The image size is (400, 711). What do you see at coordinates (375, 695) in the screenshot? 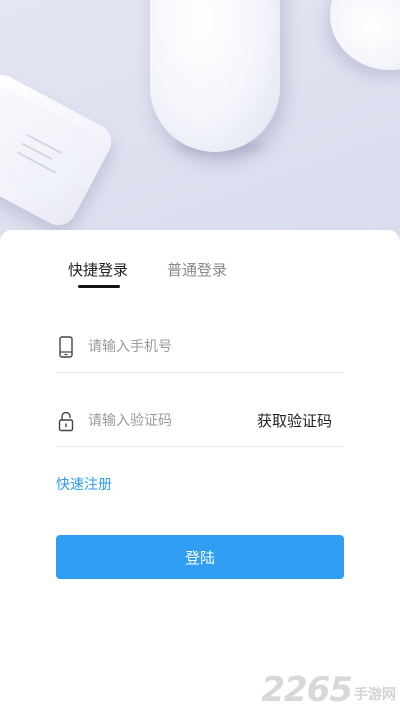
I see `watermark-name: 手游网` at bounding box center [375, 695].